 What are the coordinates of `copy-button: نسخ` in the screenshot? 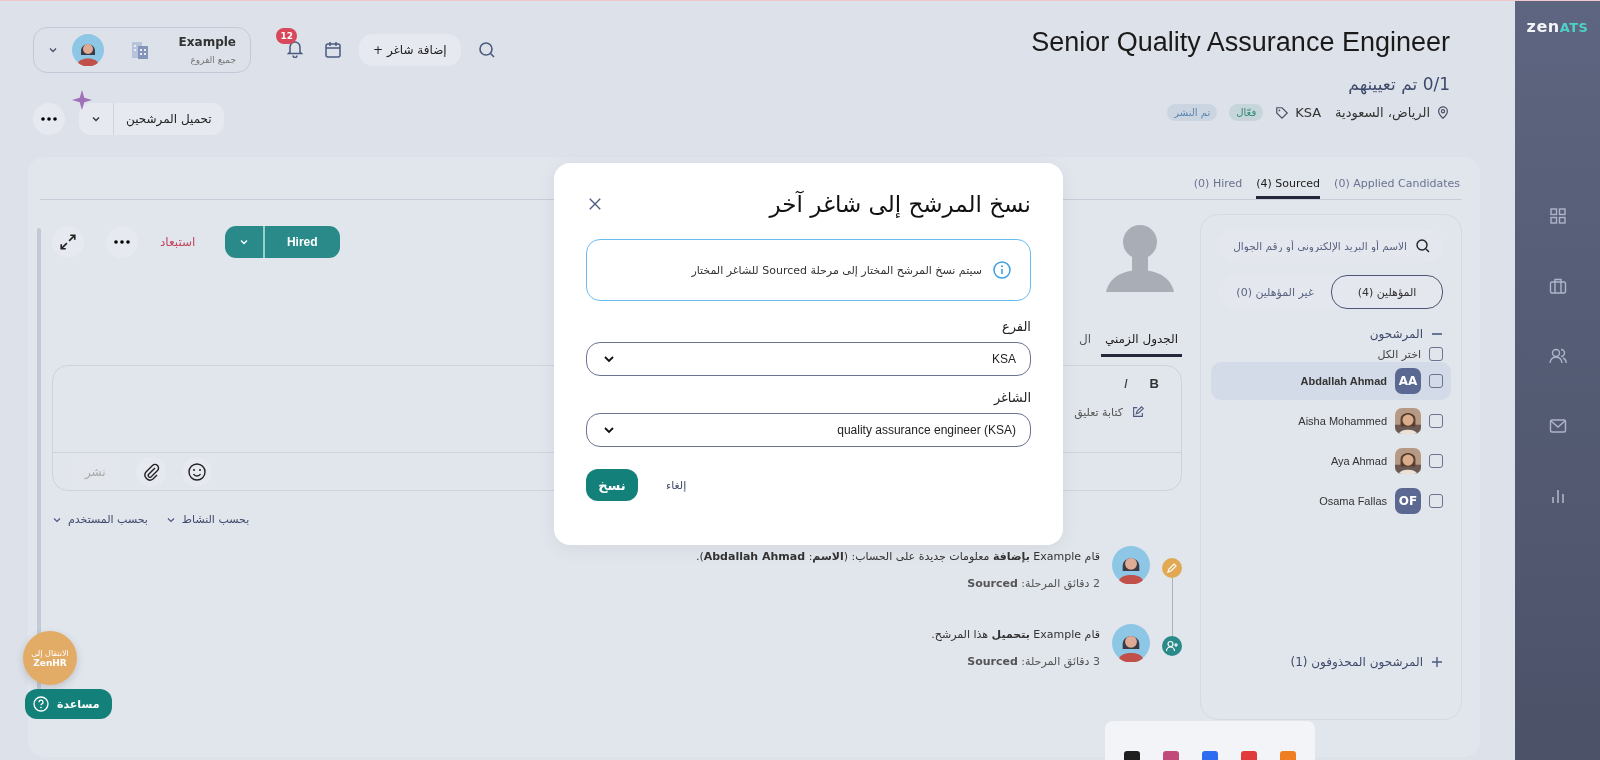 It's located at (612, 485).